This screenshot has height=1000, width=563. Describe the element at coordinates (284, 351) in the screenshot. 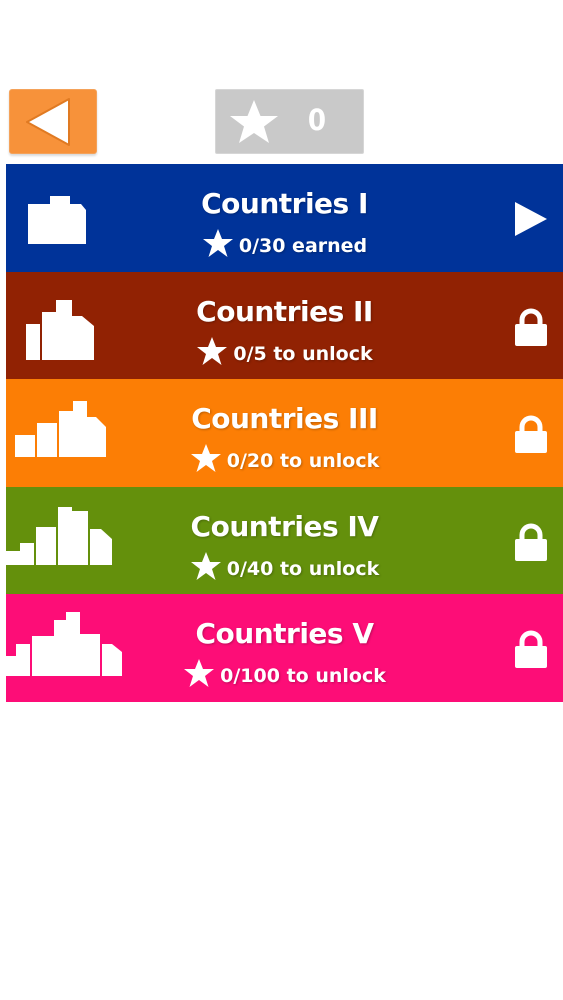

I see `level-subtitle: 0/5 to unlock` at that location.